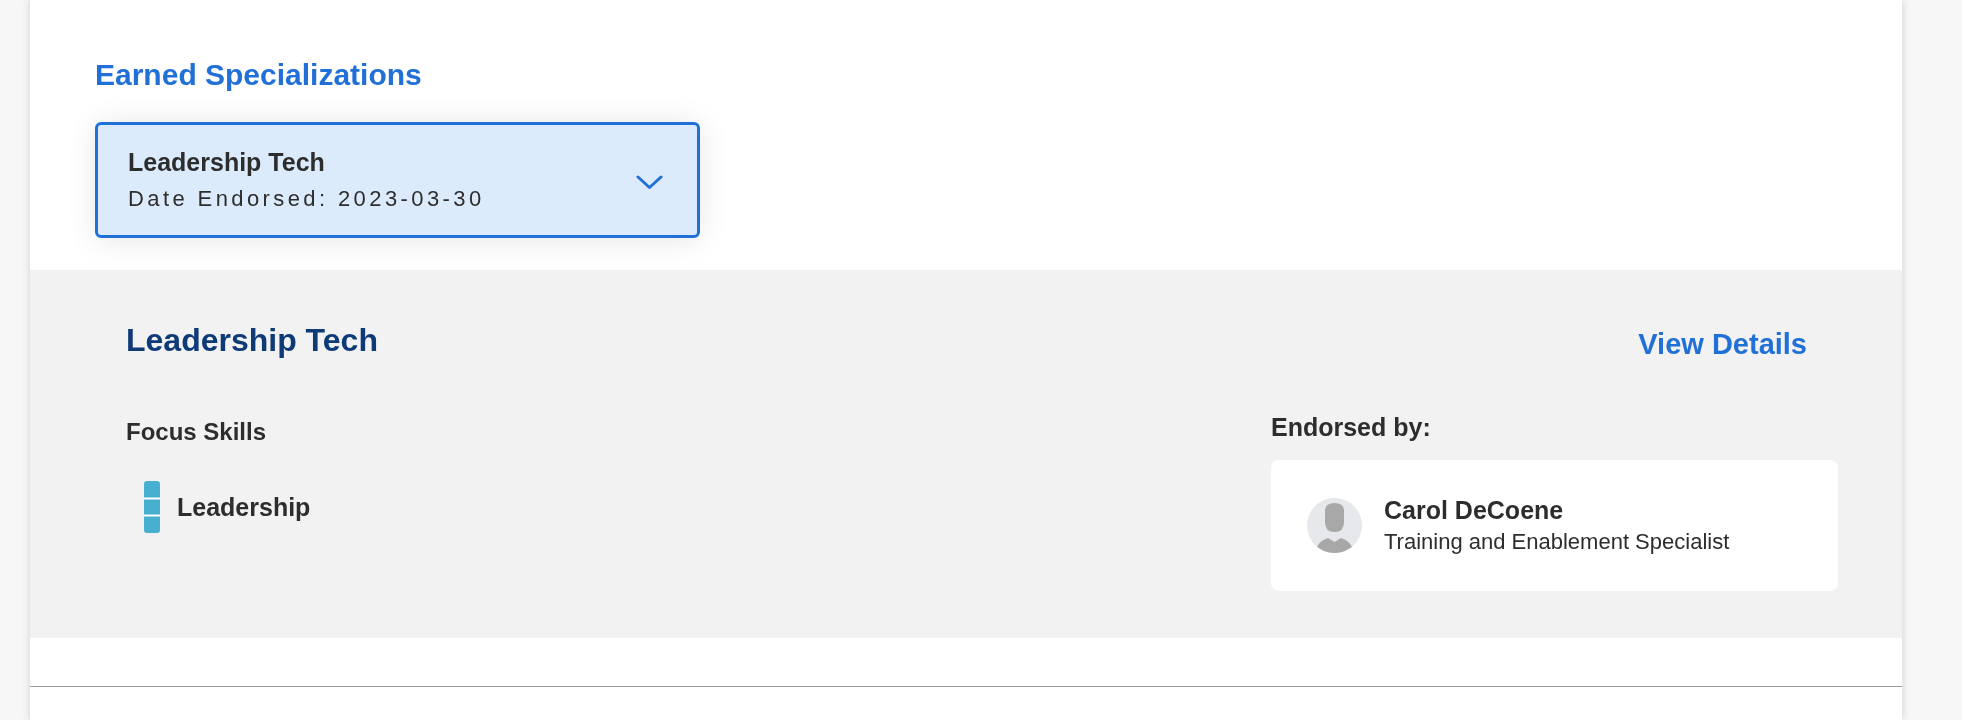 The width and height of the screenshot is (1962, 720). What do you see at coordinates (1334, 525) in the screenshot?
I see `avatar-icon` at bounding box center [1334, 525].